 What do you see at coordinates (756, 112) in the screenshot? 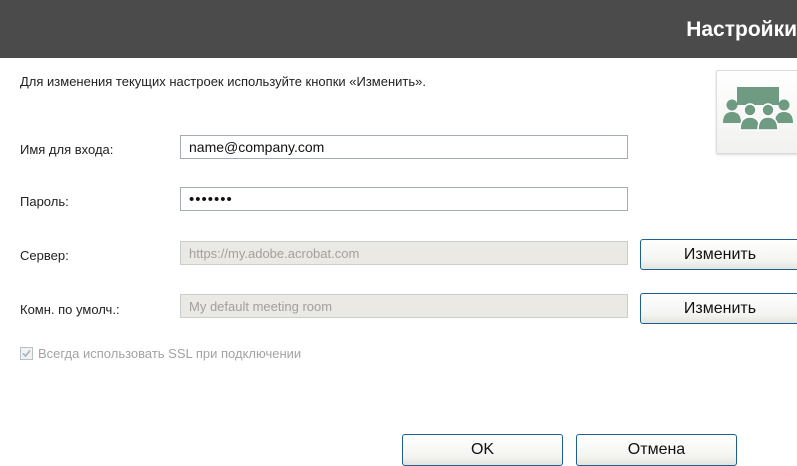
I see `meeting-room-icon` at bounding box center [756, 112].